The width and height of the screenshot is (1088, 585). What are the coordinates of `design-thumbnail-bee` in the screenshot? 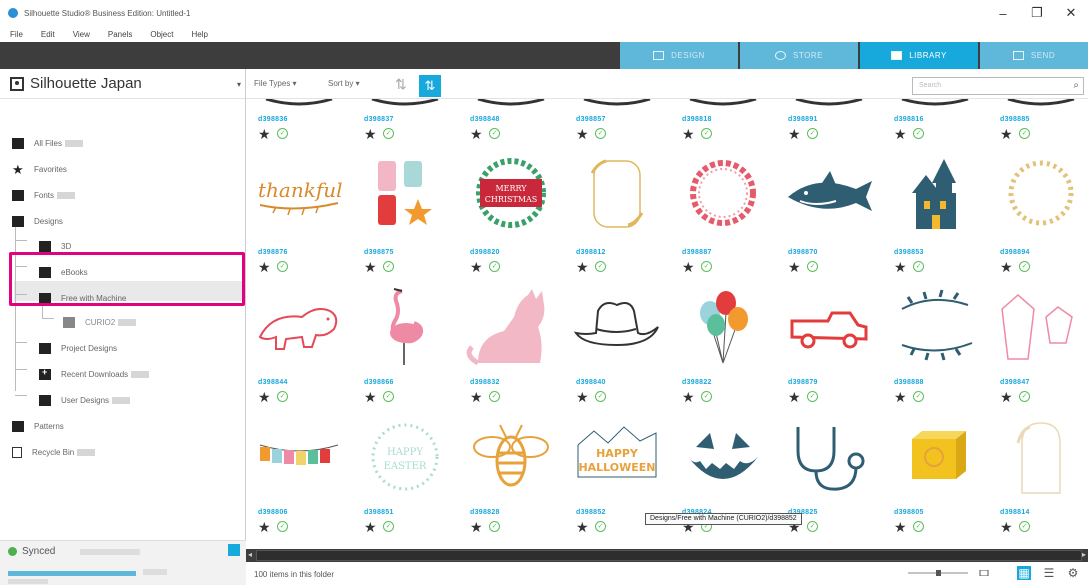 It's located at (511, 458).